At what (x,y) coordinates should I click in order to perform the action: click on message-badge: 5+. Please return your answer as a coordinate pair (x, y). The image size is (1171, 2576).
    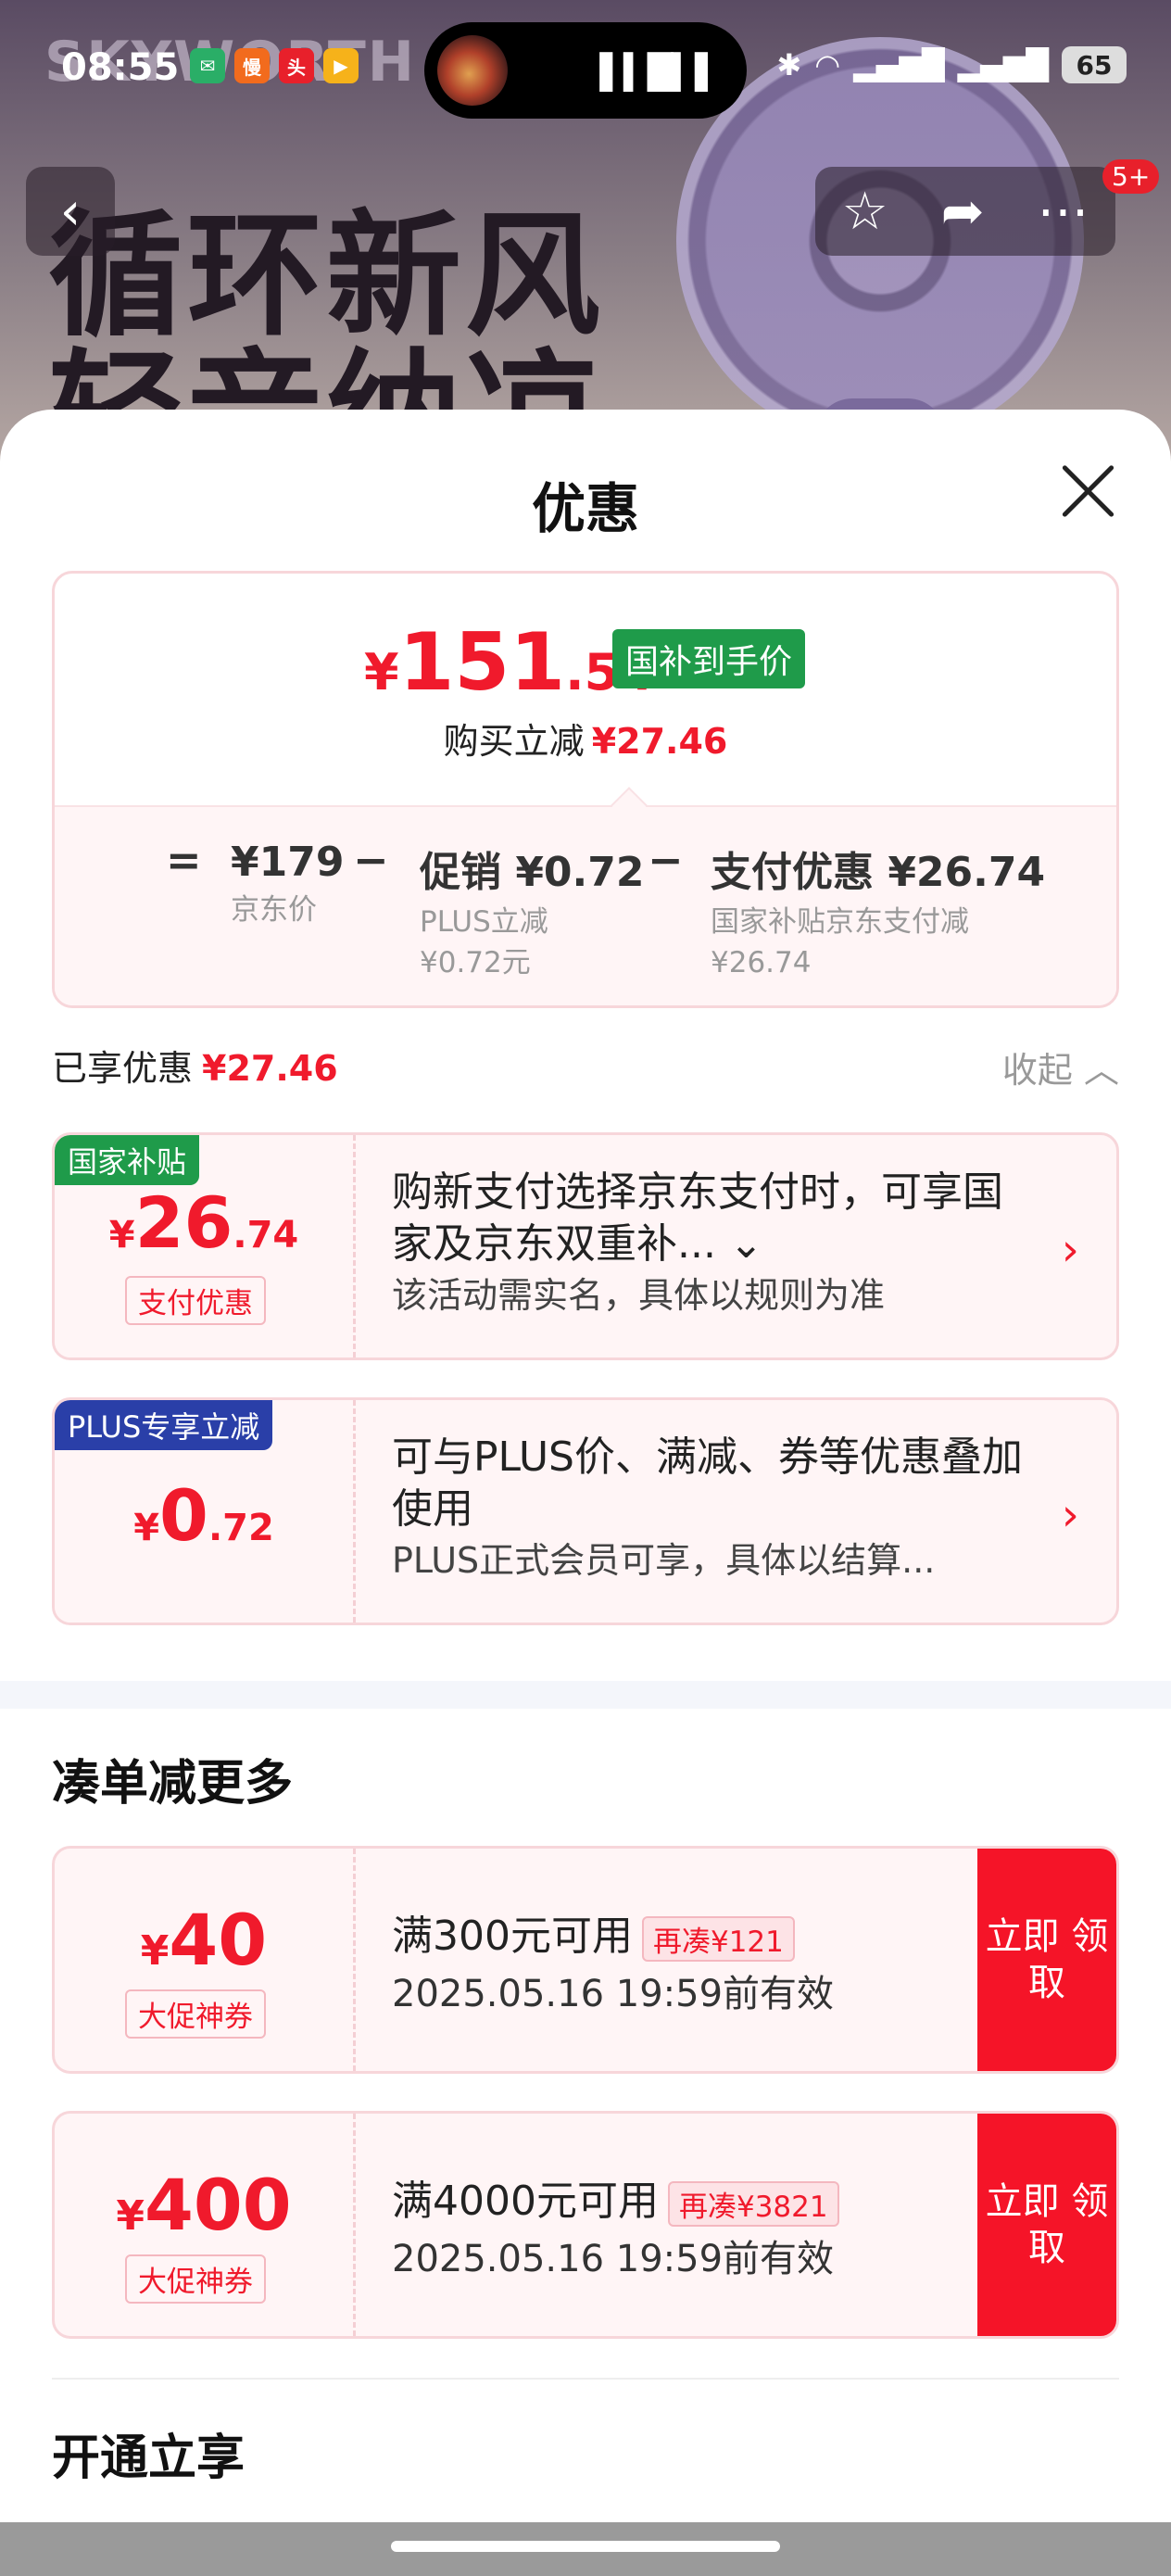
    Looking at the image, I should click on (1131, 176).